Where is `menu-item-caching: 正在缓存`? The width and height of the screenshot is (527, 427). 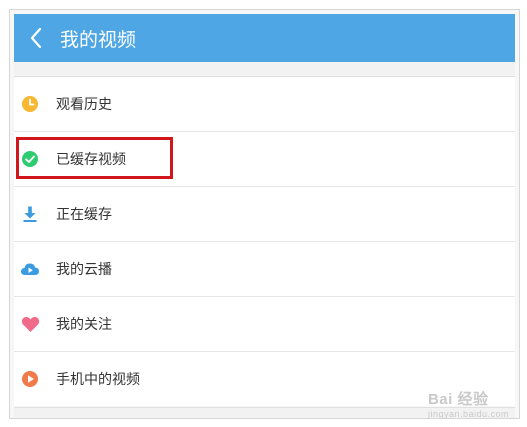 menu-item-caching: 正在缓存 is located at coordinates (264, 214).